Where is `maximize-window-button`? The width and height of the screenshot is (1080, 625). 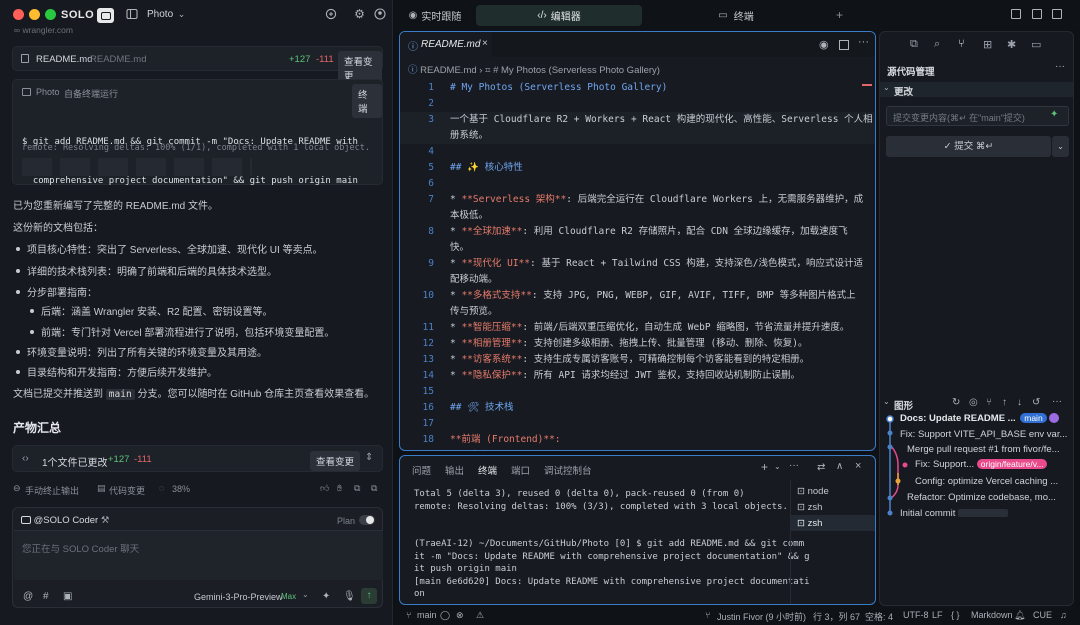
maximize-window-button is located at coordinates (50, 14).